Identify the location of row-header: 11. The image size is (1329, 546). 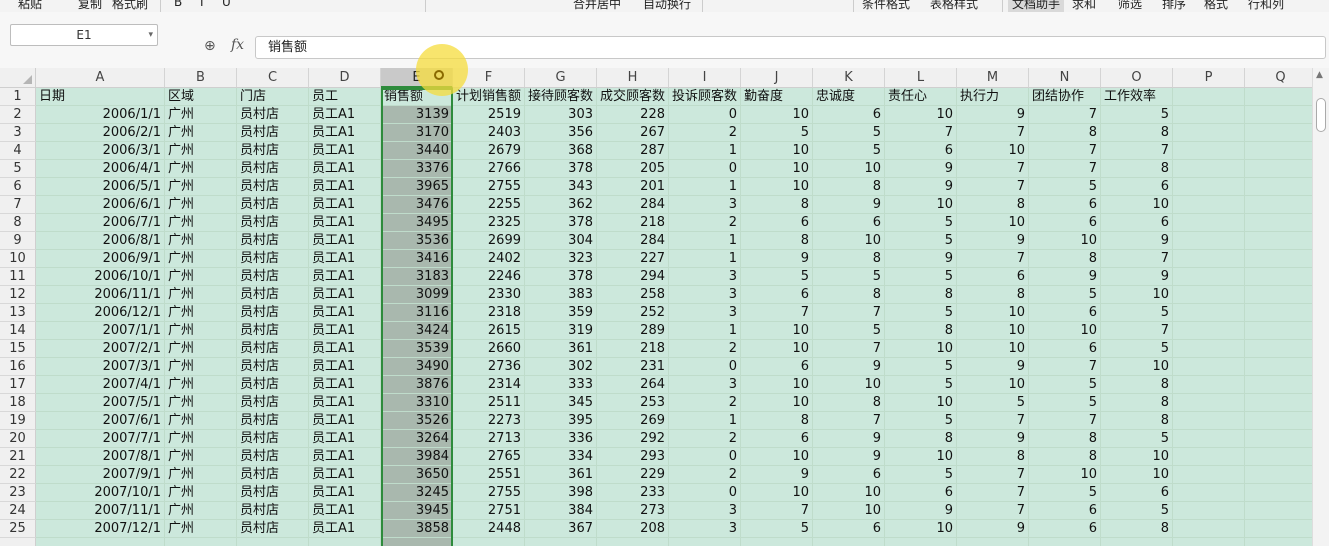
(18, 277).